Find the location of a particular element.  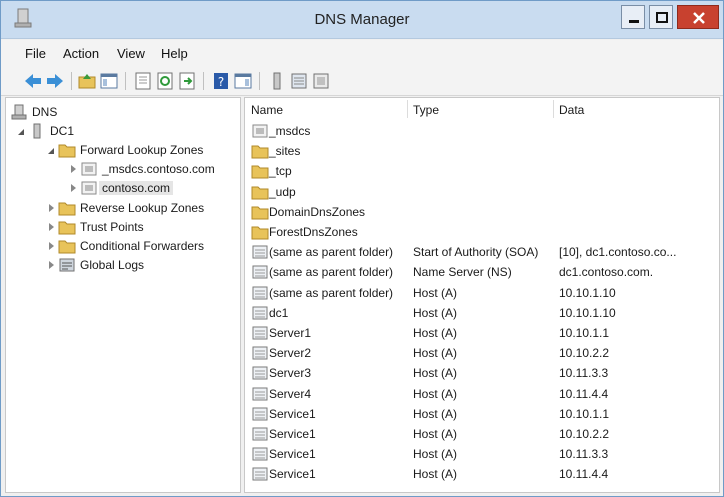

show-hide-console-tree-icon is located at coordinates (109, 81).